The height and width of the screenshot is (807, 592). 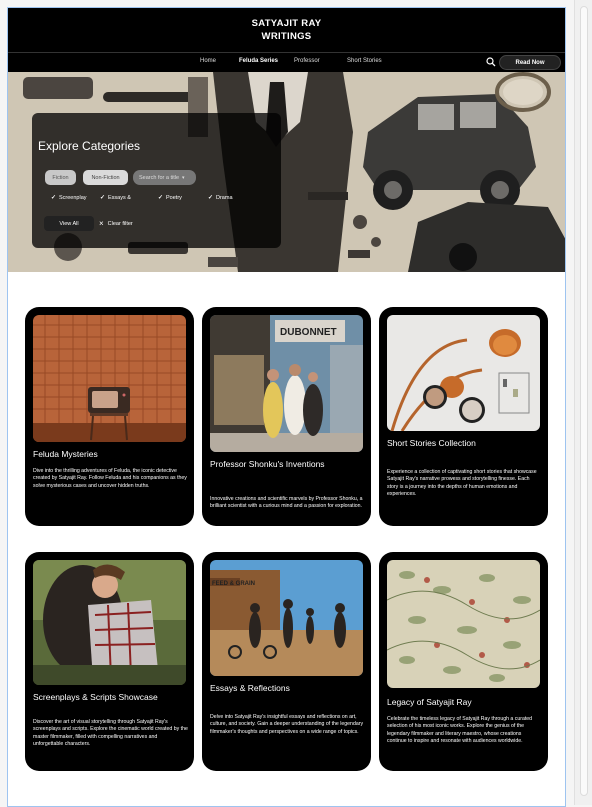 What do you see at coordinates (120, 223) in the screenshot?
I see `clear-filter-label: Clear filter` at bounding box center [120, 223].